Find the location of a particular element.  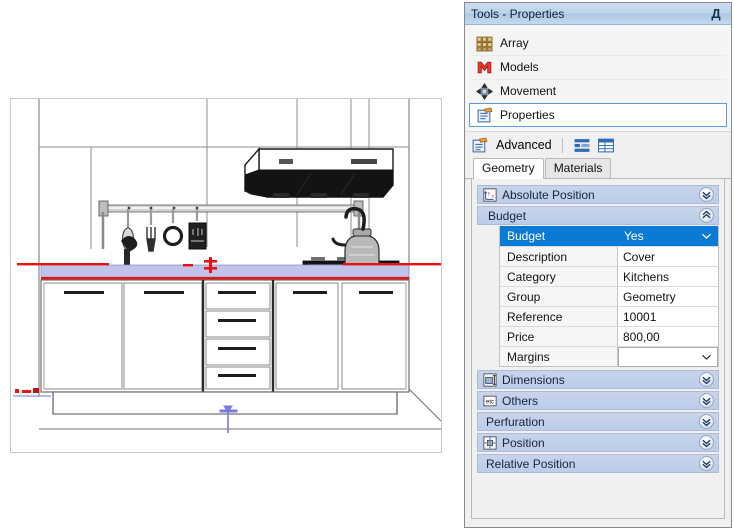

panel-title: Tools - Properties is located at coordinates (518, 13).